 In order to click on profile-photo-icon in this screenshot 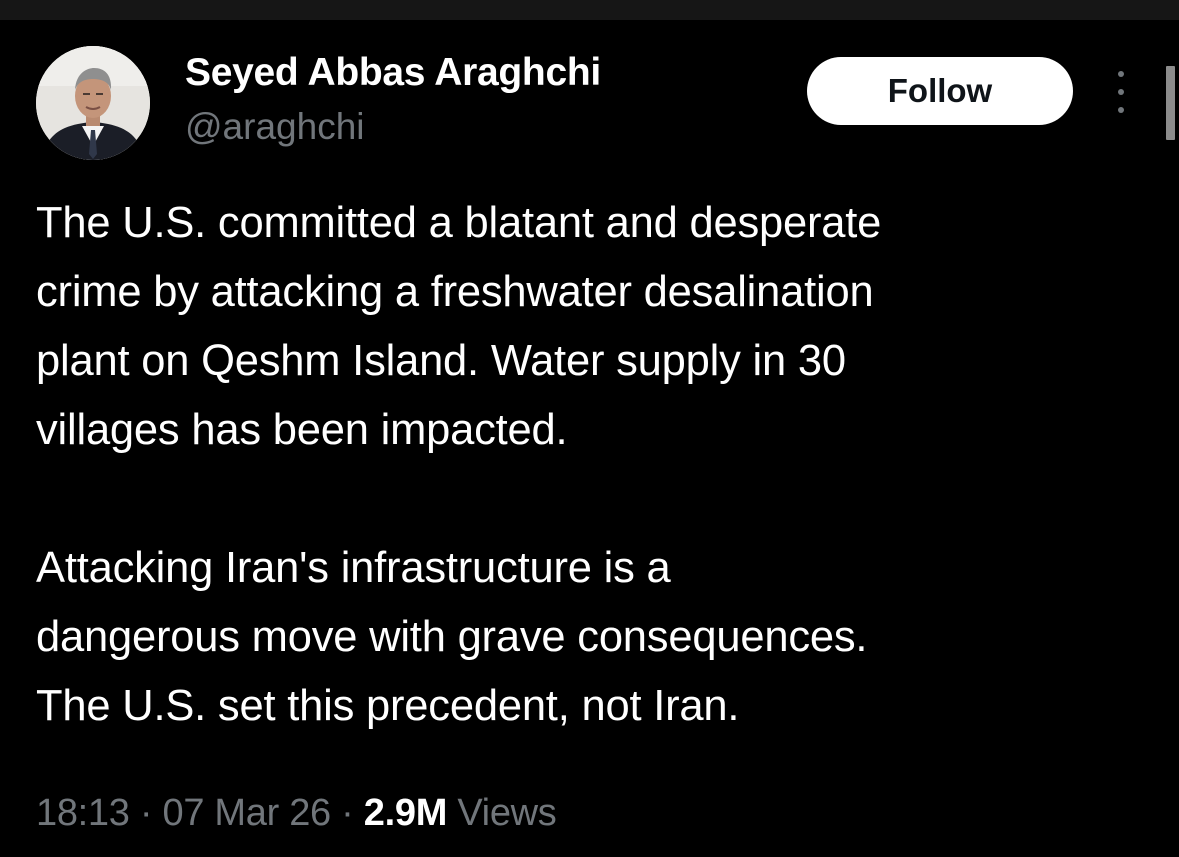, I will do `click(93, 103)`.